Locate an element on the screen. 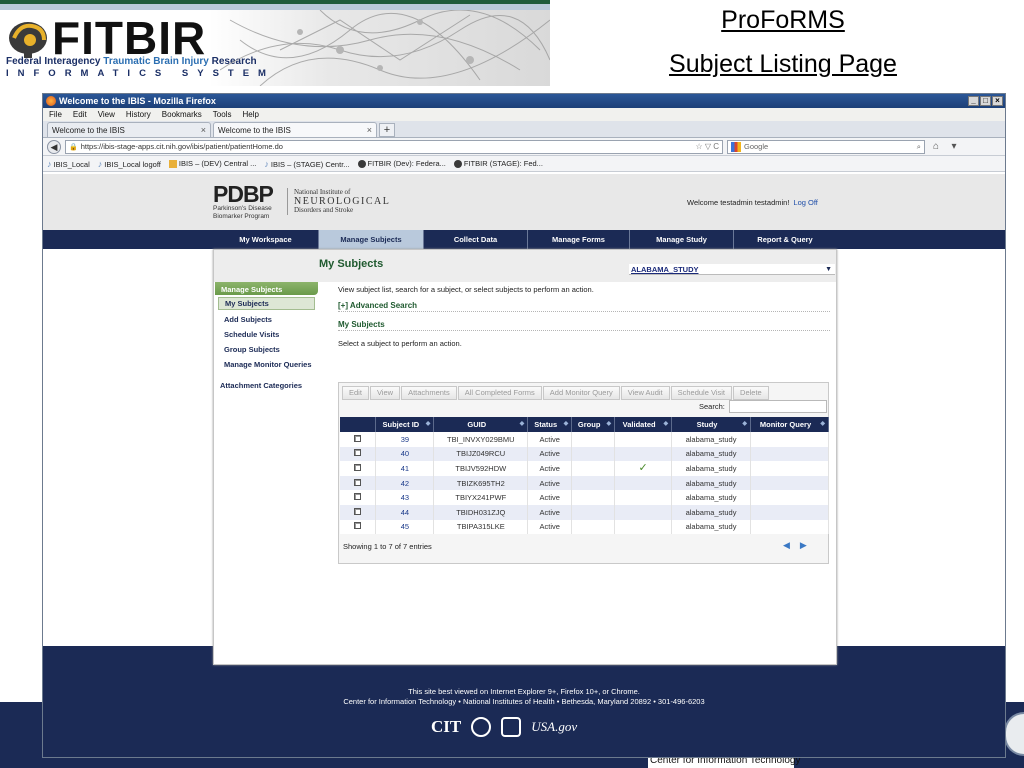 The height and width of the screenshot is (768, 1024). grid-search-label: Search: is located at coordinates (712, 406).